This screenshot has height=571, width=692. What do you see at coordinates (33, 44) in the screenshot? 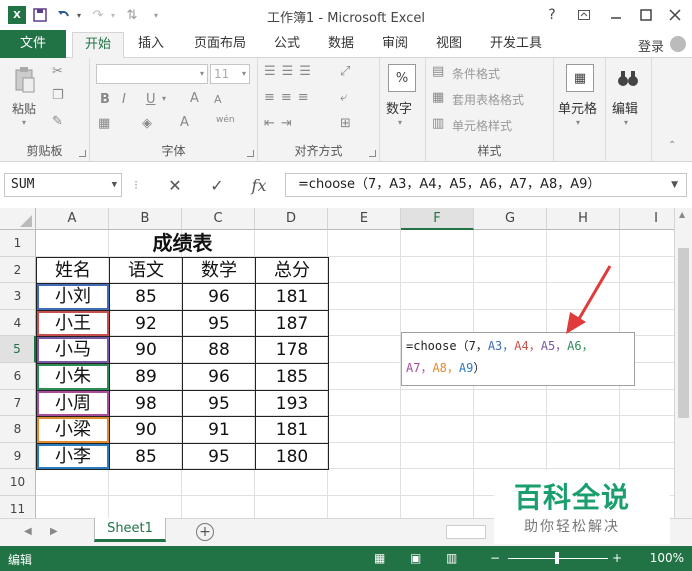
I see `tab-file: 文件` at bounding box center [33, 44].